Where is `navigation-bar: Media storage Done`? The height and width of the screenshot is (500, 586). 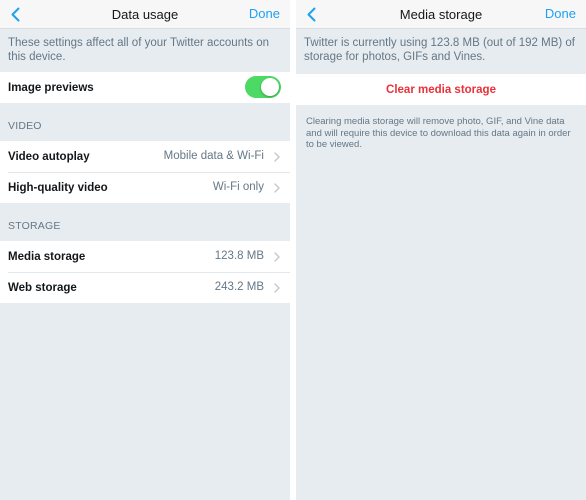 navigation-bar: Media storage Done is located at coordinates (441, 14).